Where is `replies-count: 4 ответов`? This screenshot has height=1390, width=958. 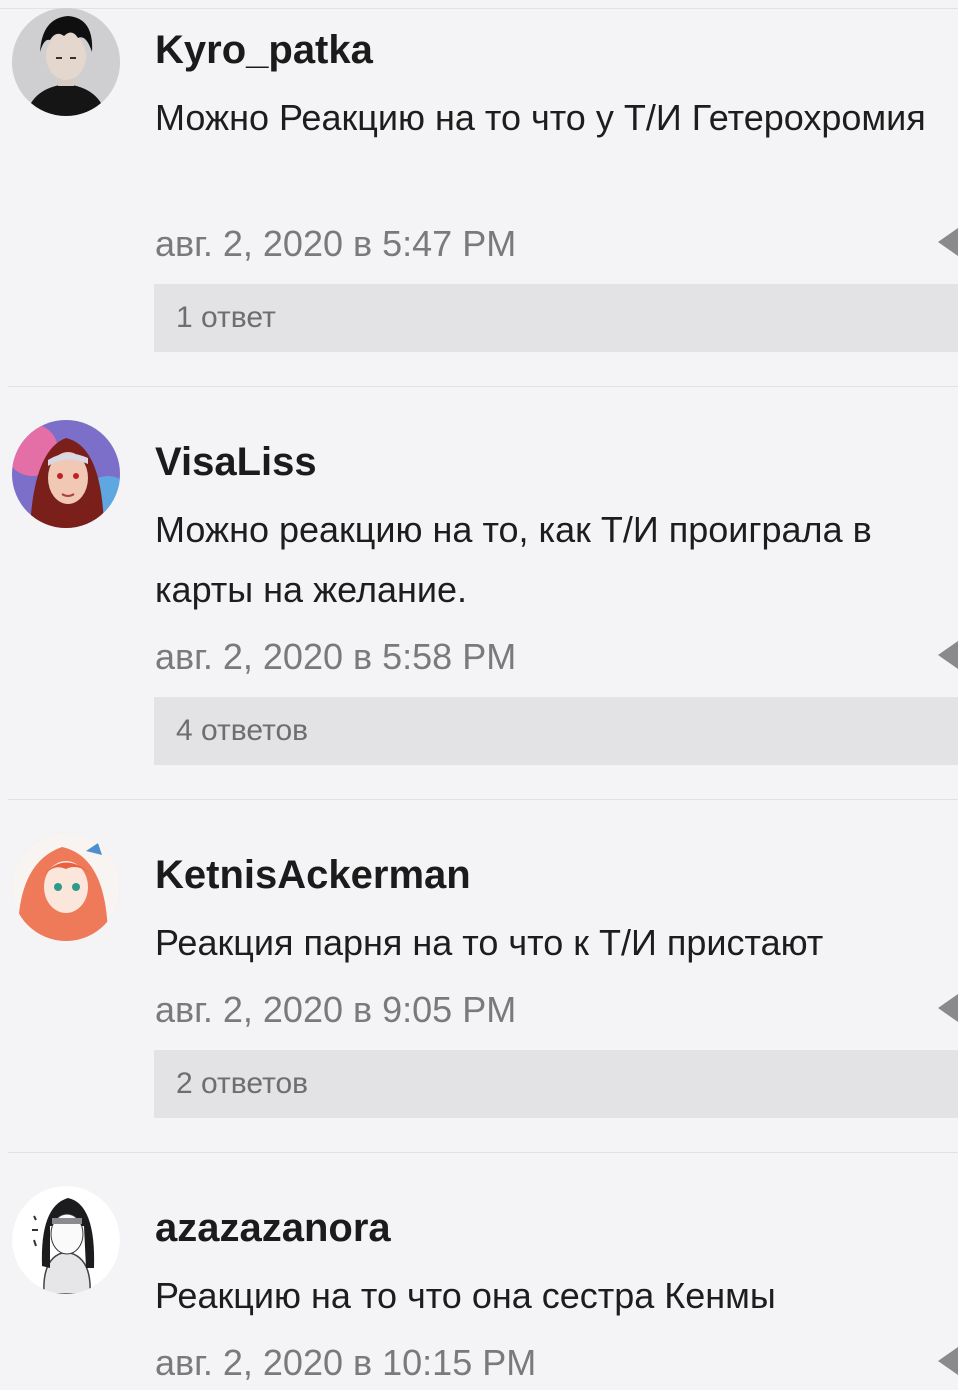 replies-count: 4 ответов is located at coordinates (242, 730).